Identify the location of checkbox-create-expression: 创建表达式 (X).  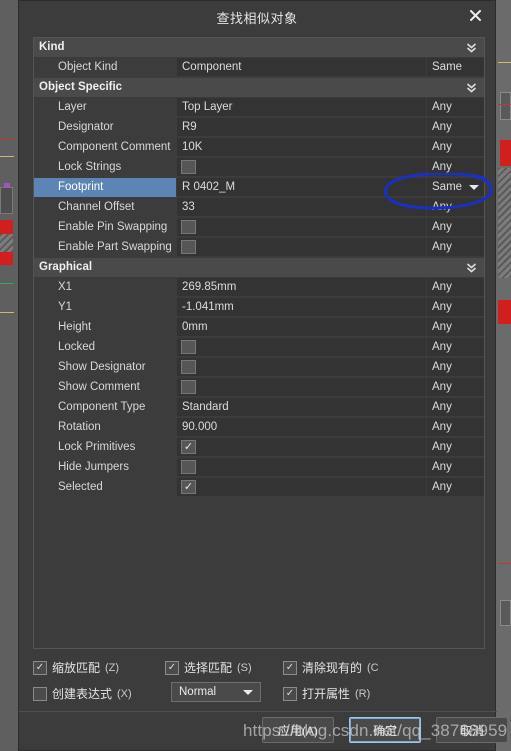
(82, 693).